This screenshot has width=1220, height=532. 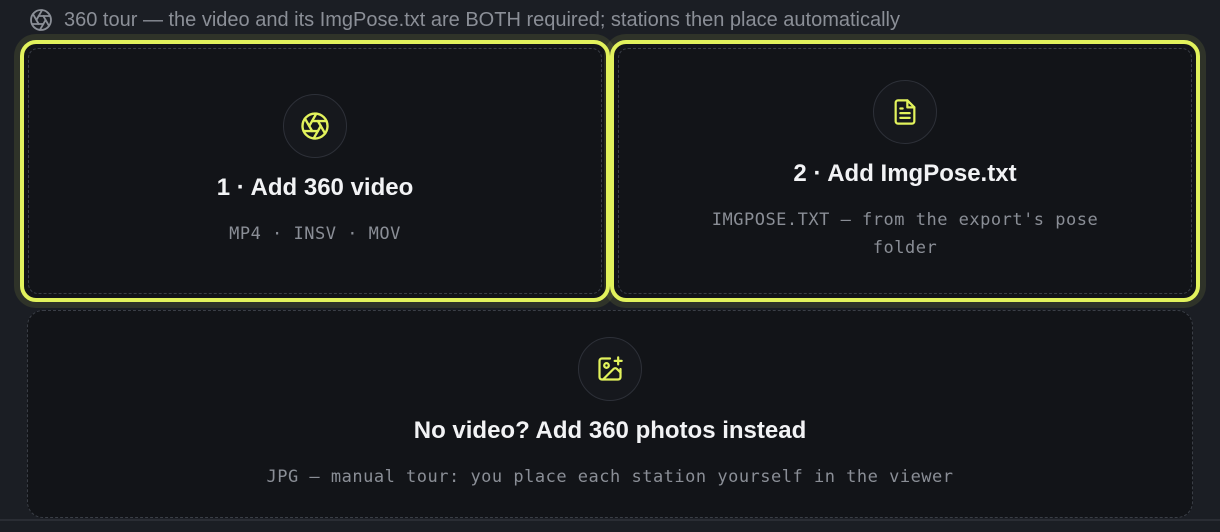 What do you see at coordinates (610, 520) in the screenshot?
I see `divider` at bounding box center [610, 520].